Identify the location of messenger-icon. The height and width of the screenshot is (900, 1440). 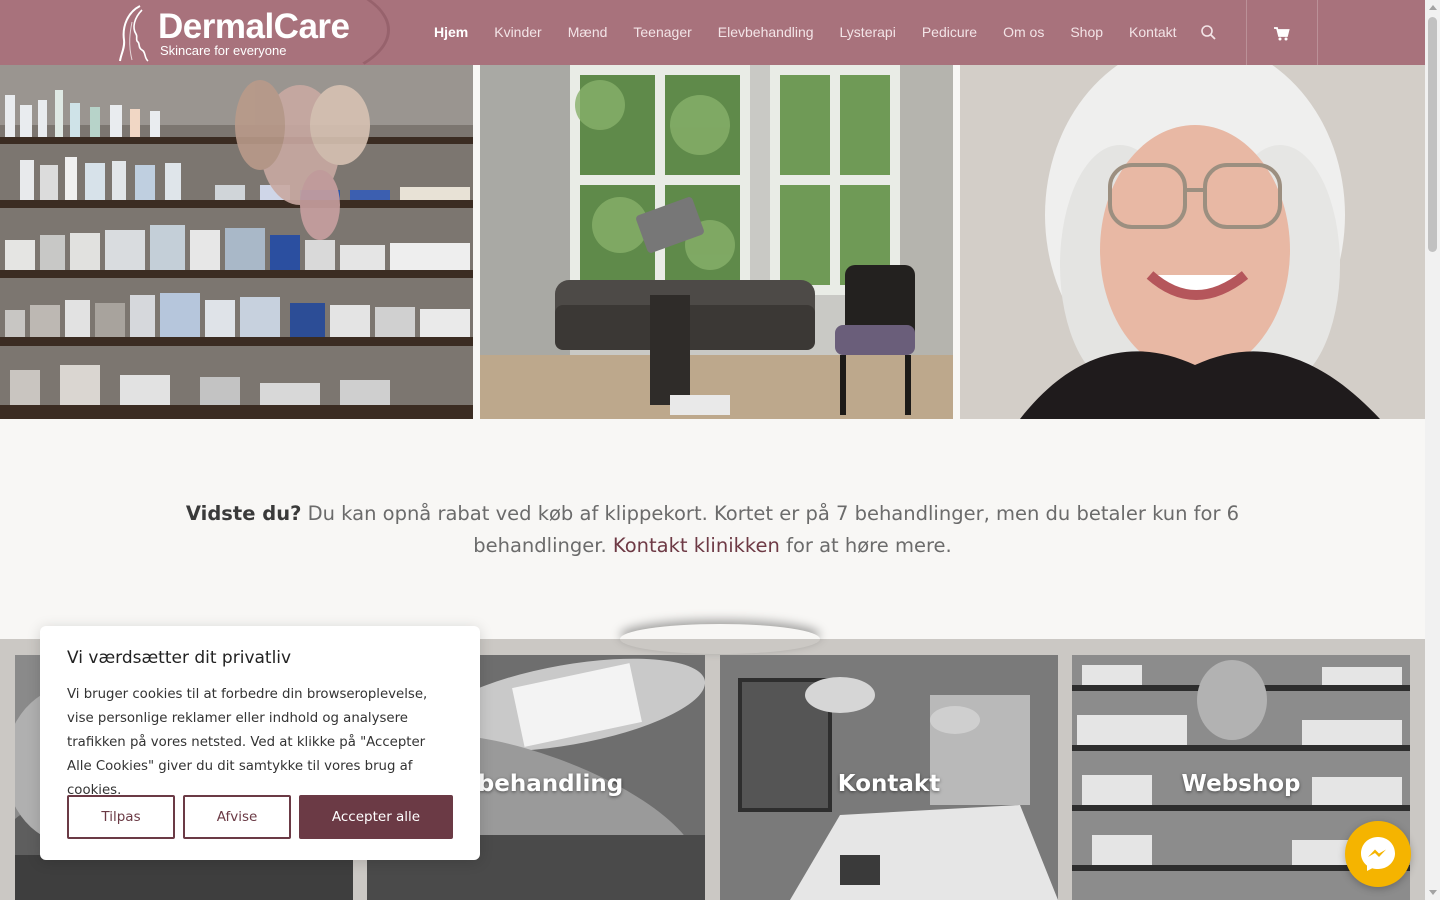
(1378, 854).